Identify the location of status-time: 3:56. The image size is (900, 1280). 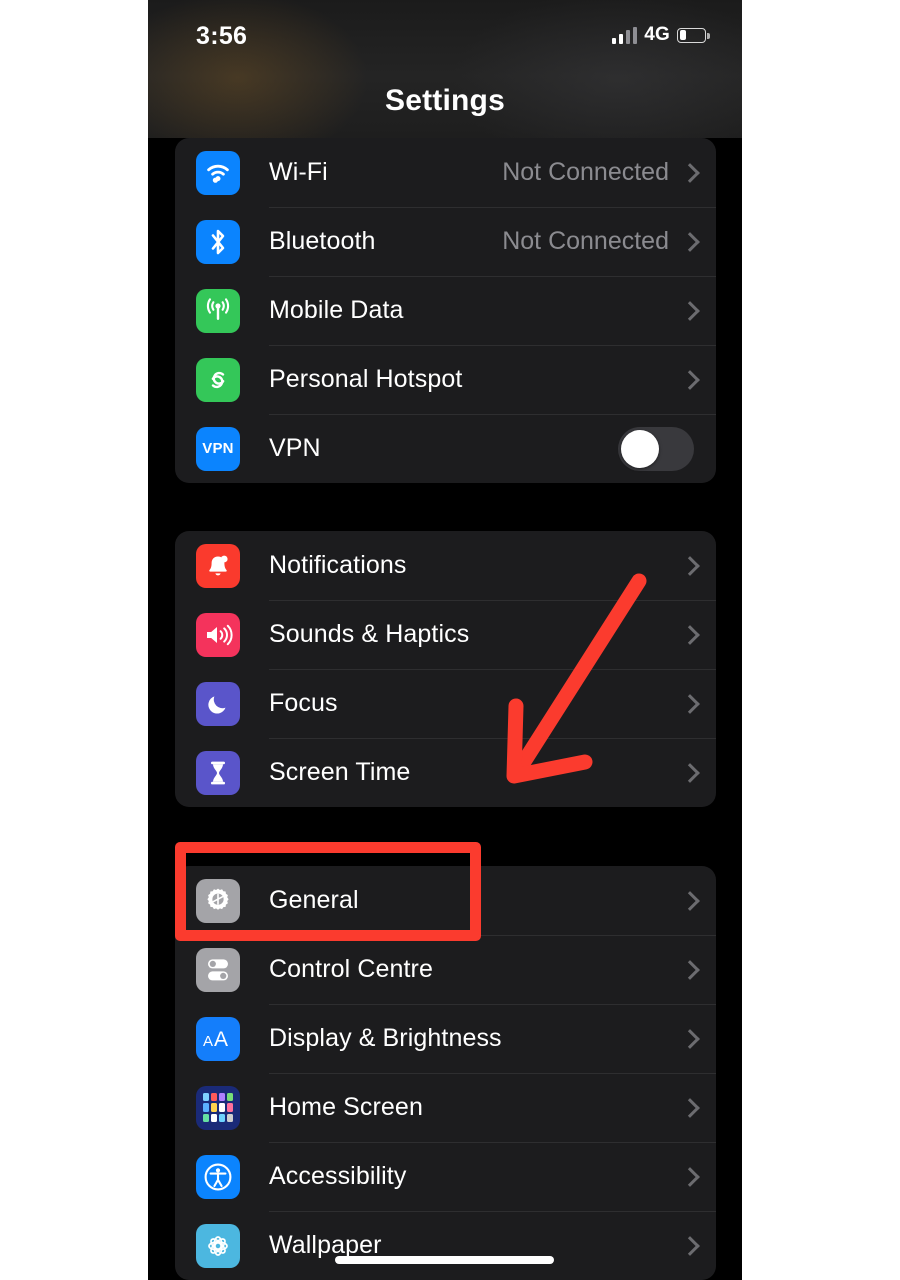
(222, 36).